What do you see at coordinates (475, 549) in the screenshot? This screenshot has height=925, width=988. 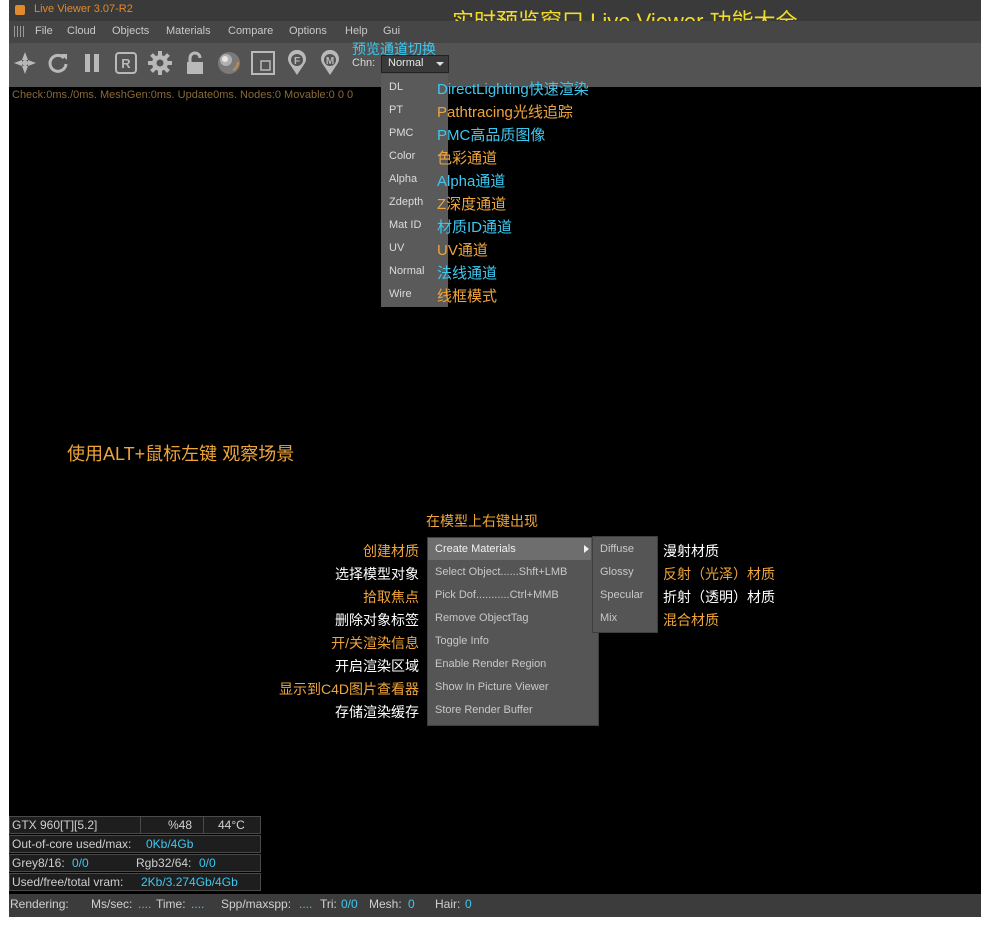 I see `ctx-create-materials: Create Materials` at bounding box center [475, 549].